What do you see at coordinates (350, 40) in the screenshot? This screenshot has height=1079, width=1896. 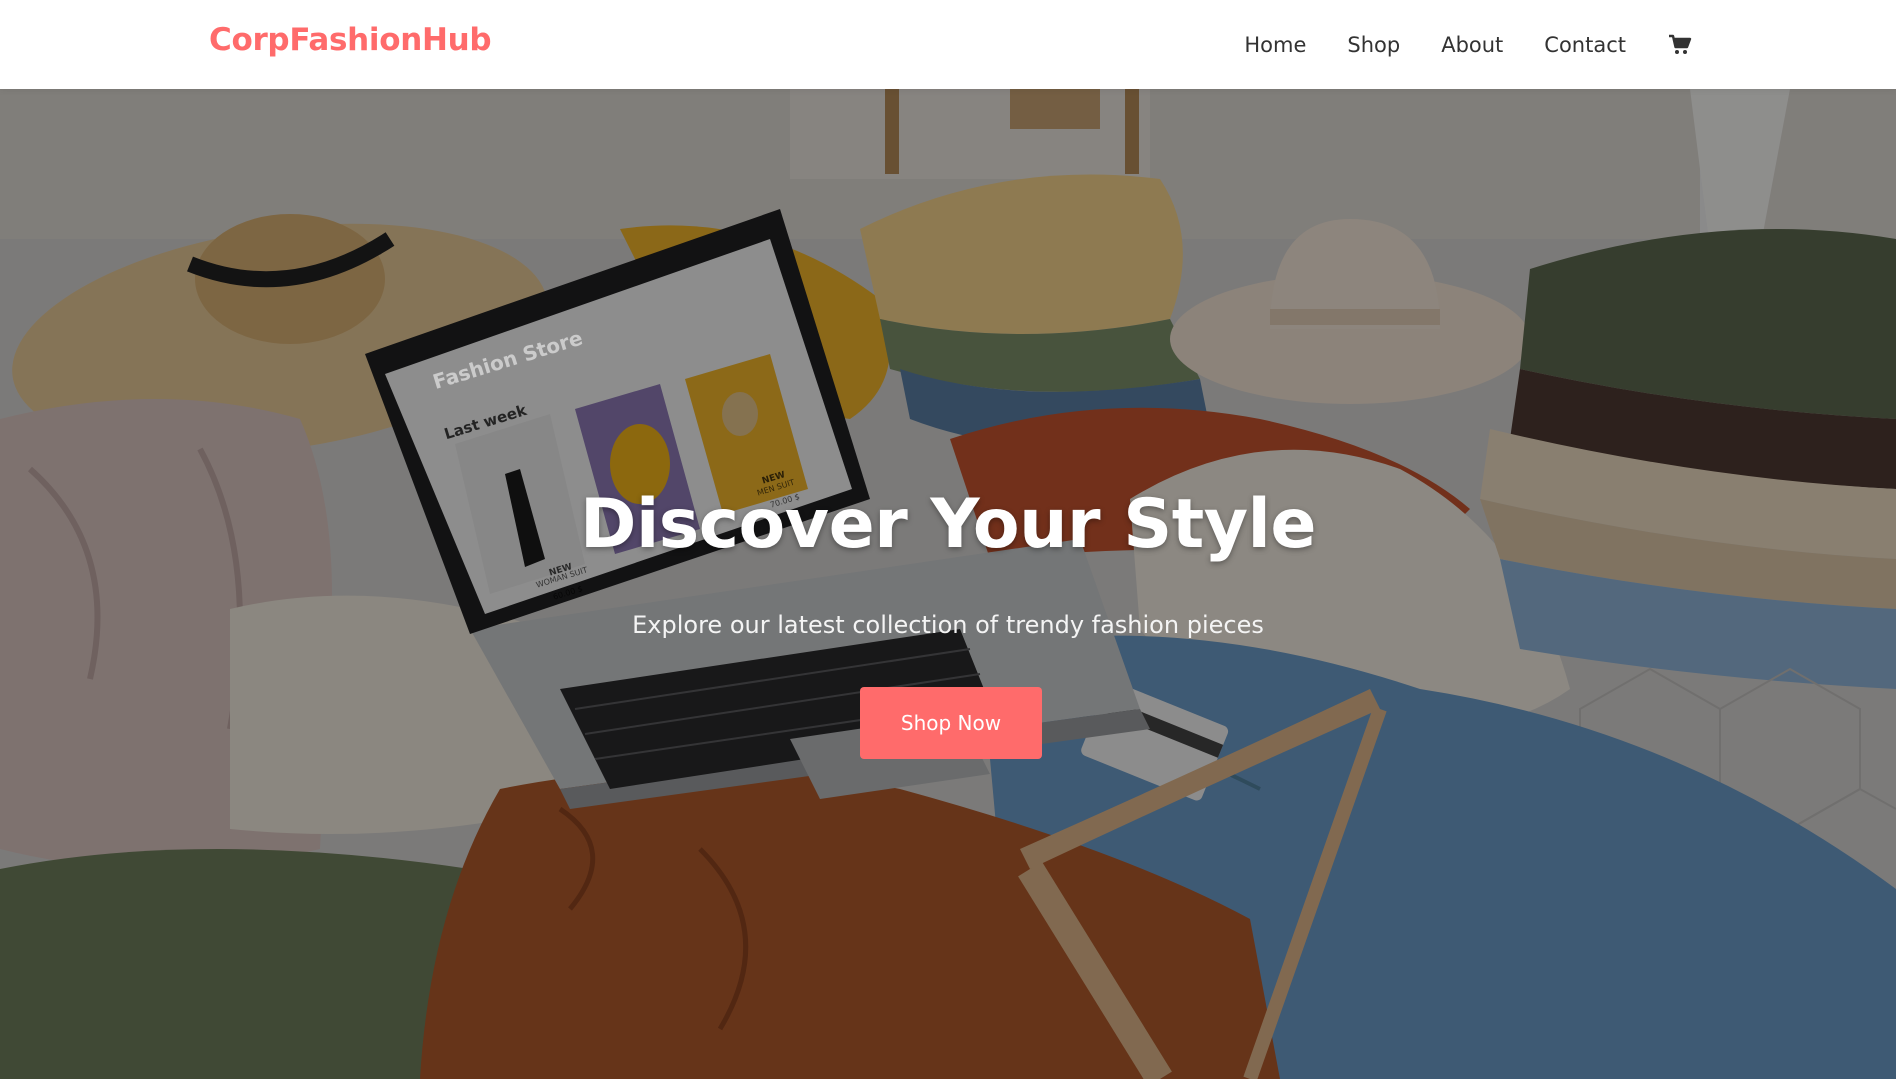 I see `brand-logo: CorpFashionHub` at bounding box center [350, 40].